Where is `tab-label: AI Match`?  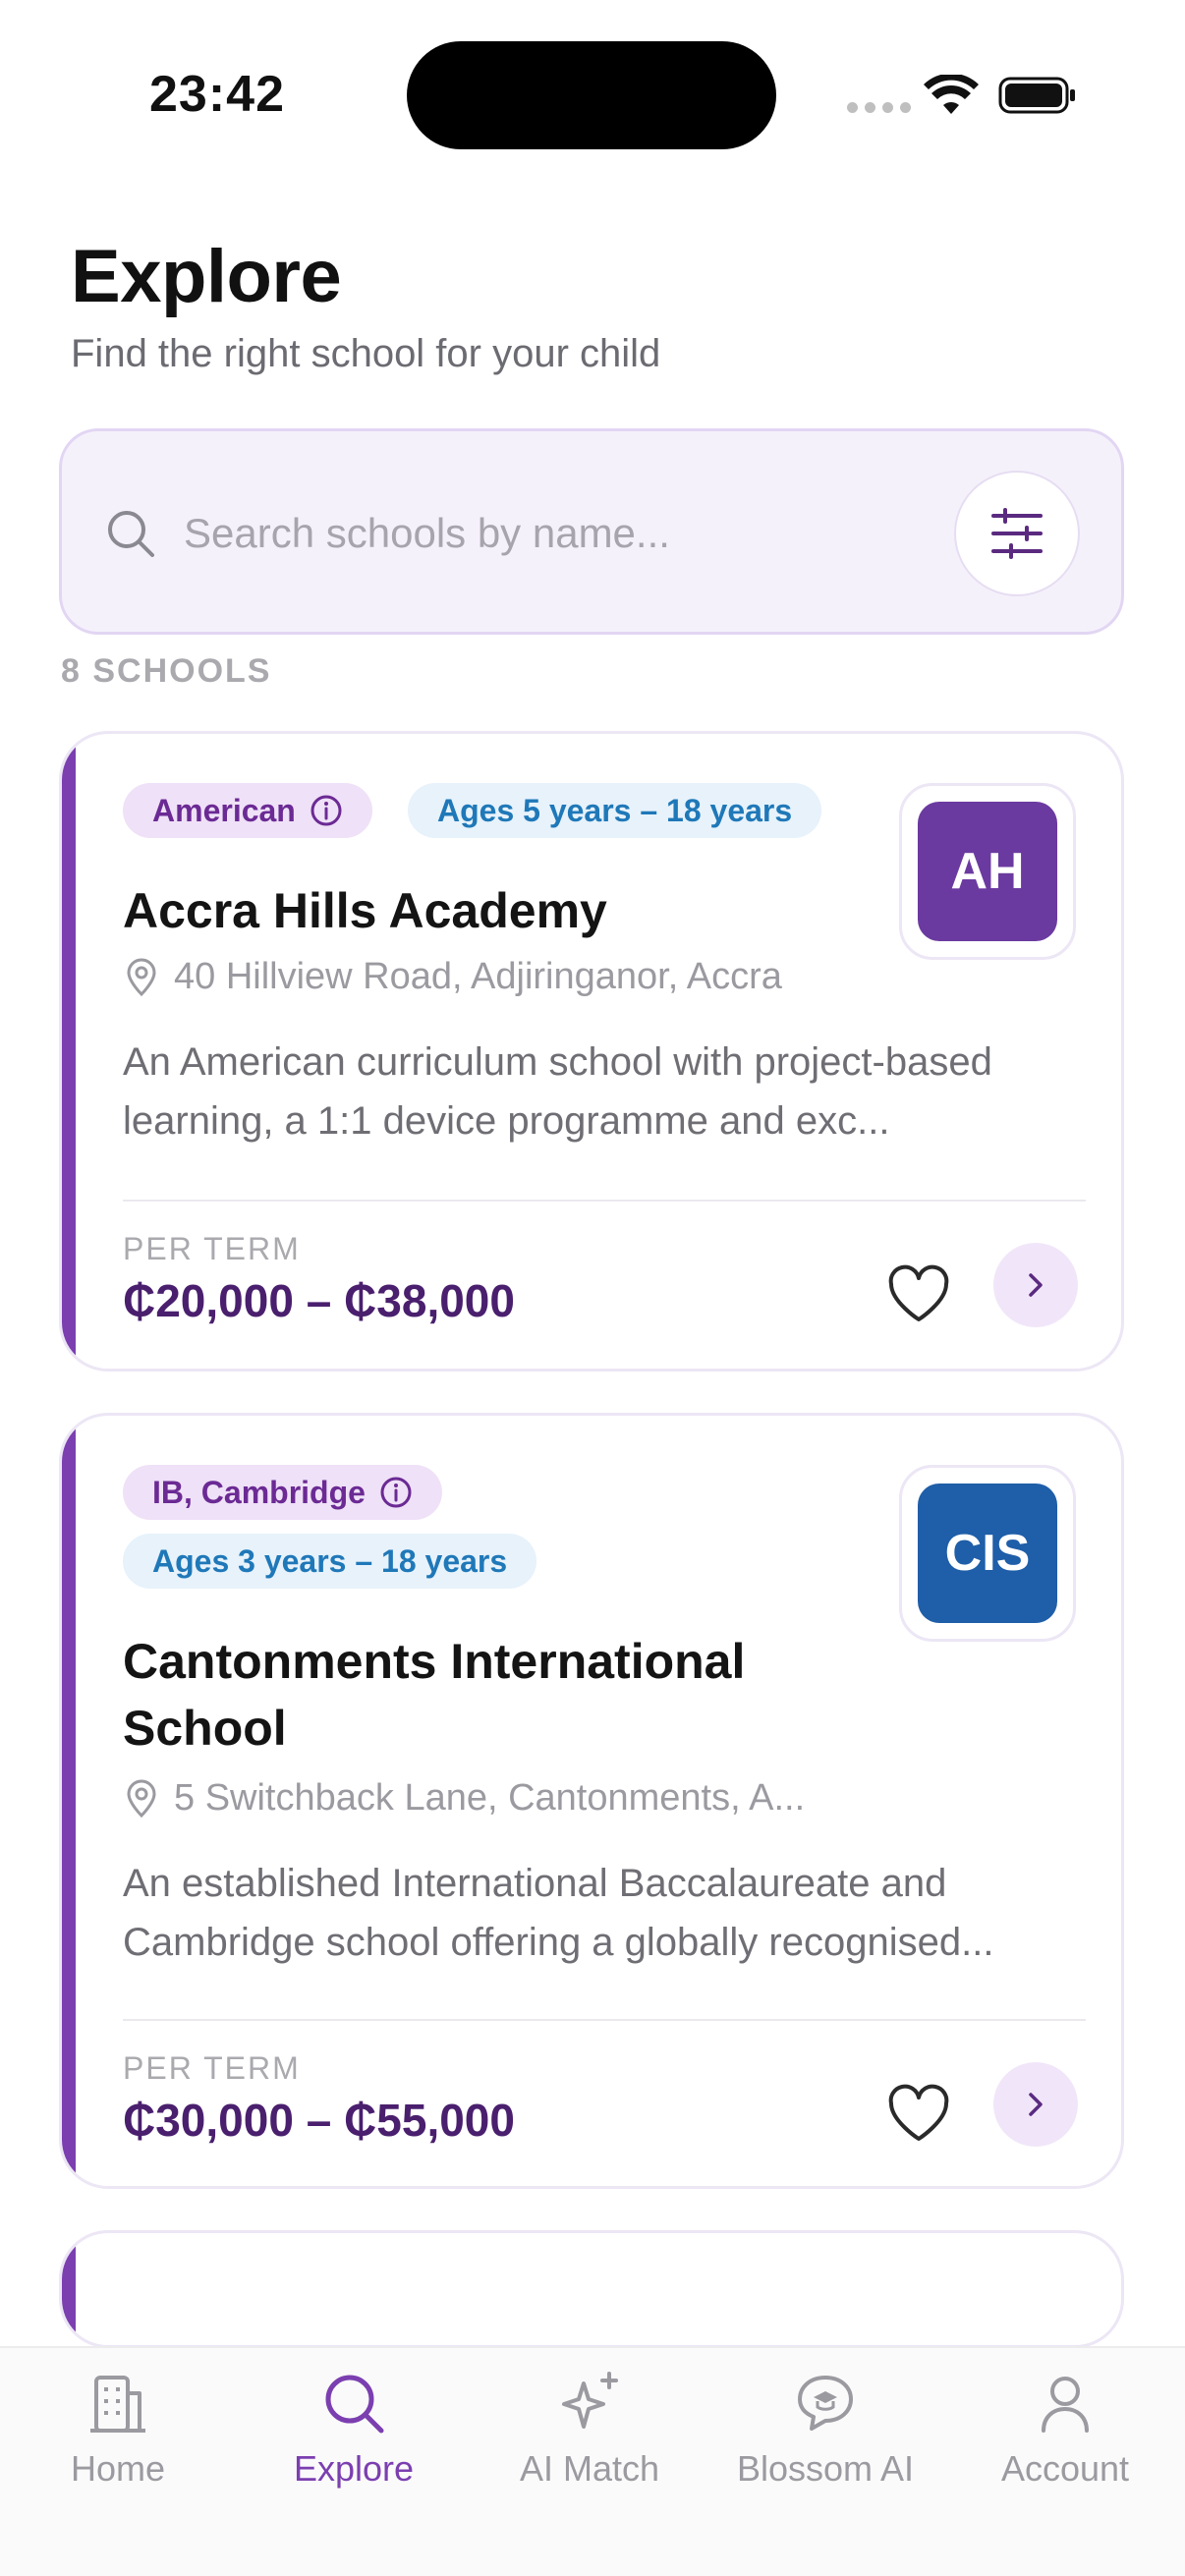 tab-label: AI Match is located at coordinates (590, 2468).